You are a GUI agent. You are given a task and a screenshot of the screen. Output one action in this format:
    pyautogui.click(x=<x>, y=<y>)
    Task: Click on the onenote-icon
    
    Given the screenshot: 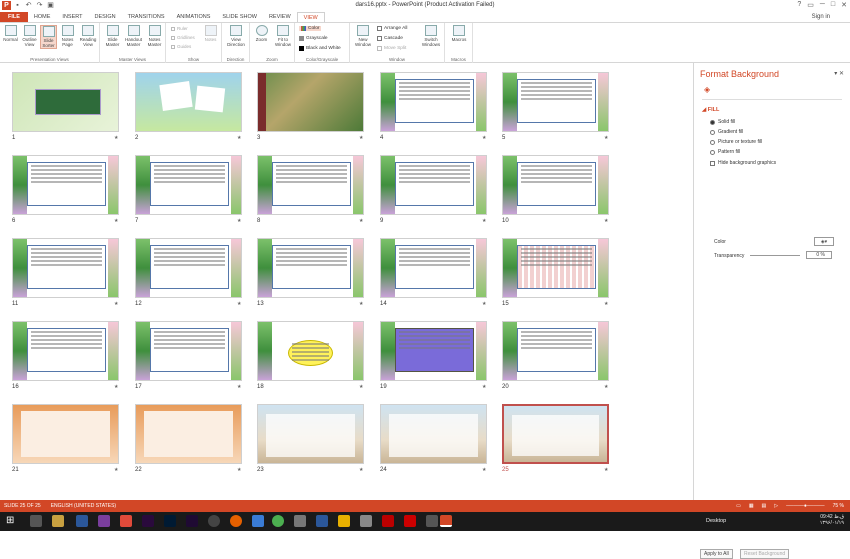 What is the action you would take?
    pyautogui.click(x=104, y=521)
    